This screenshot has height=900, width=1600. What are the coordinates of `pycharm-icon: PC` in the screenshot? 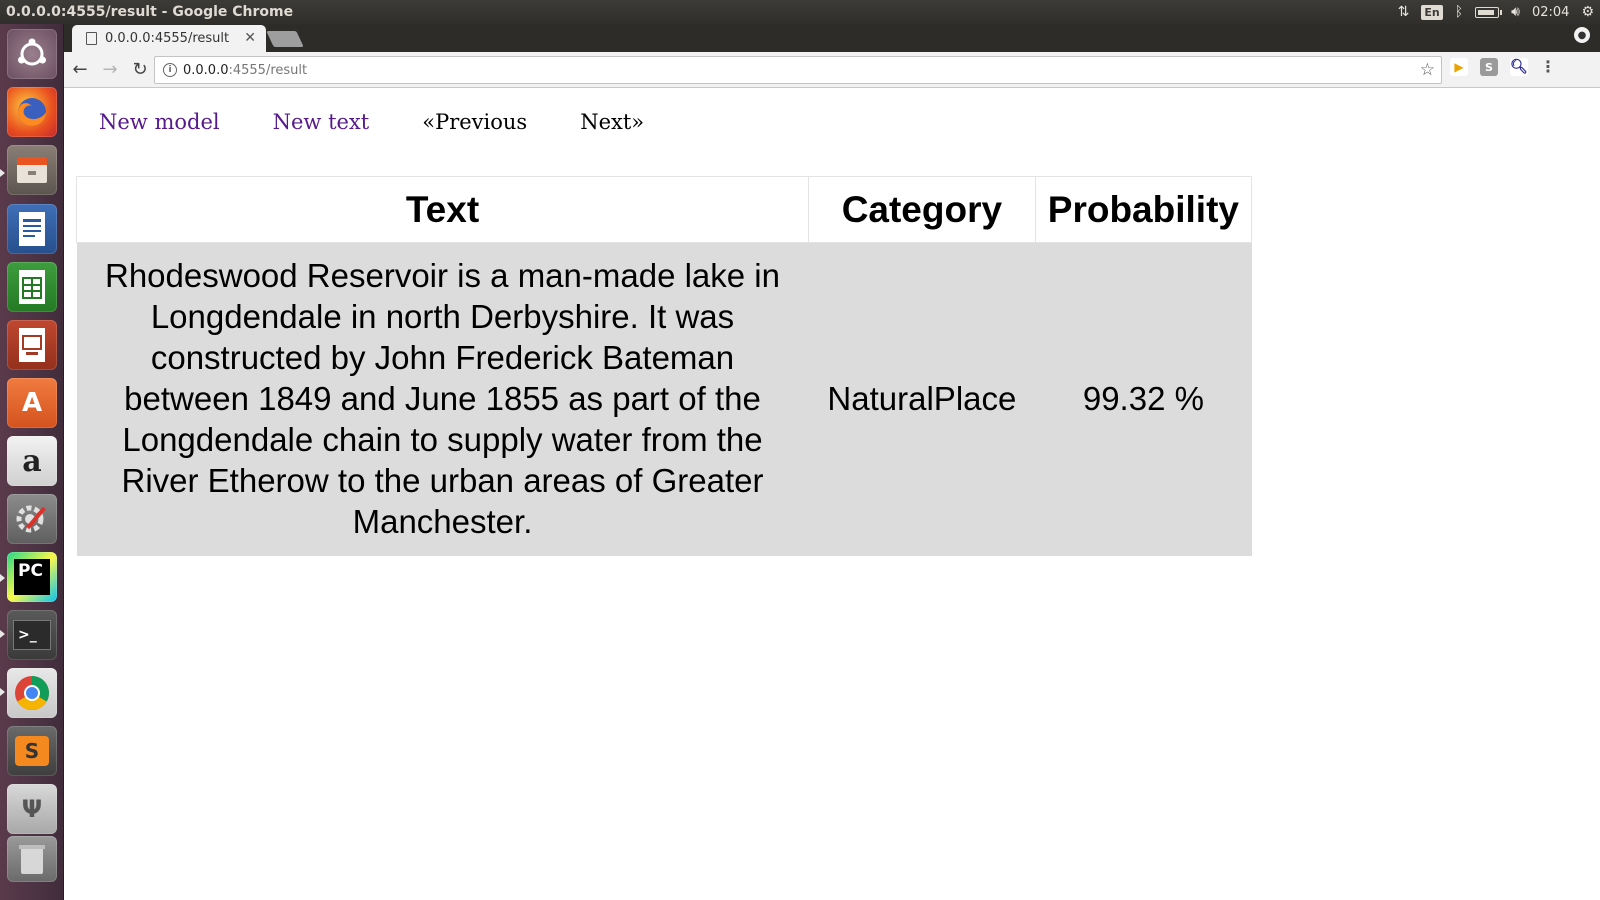 It's located at (32, 577).